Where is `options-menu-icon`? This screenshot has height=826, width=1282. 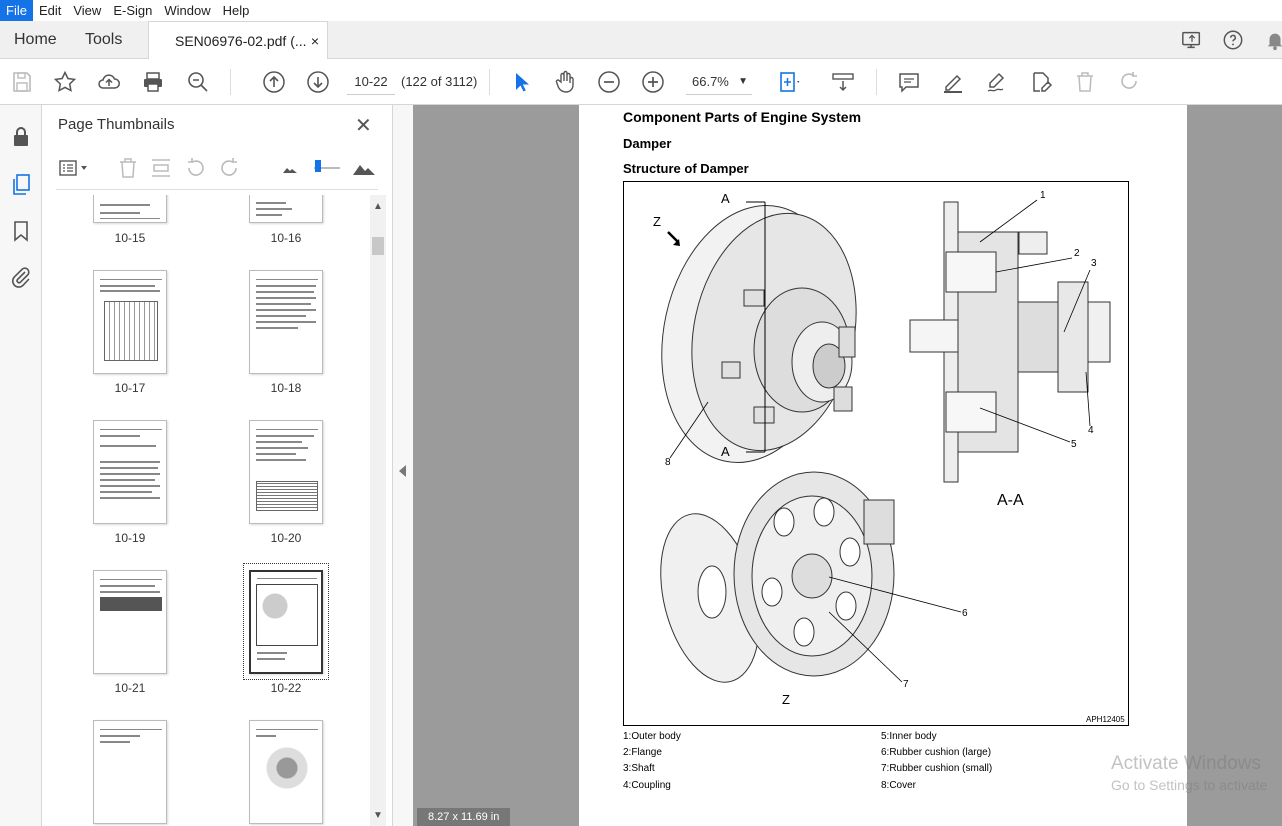 options-menu-icon is located at coordinates (74, 168).